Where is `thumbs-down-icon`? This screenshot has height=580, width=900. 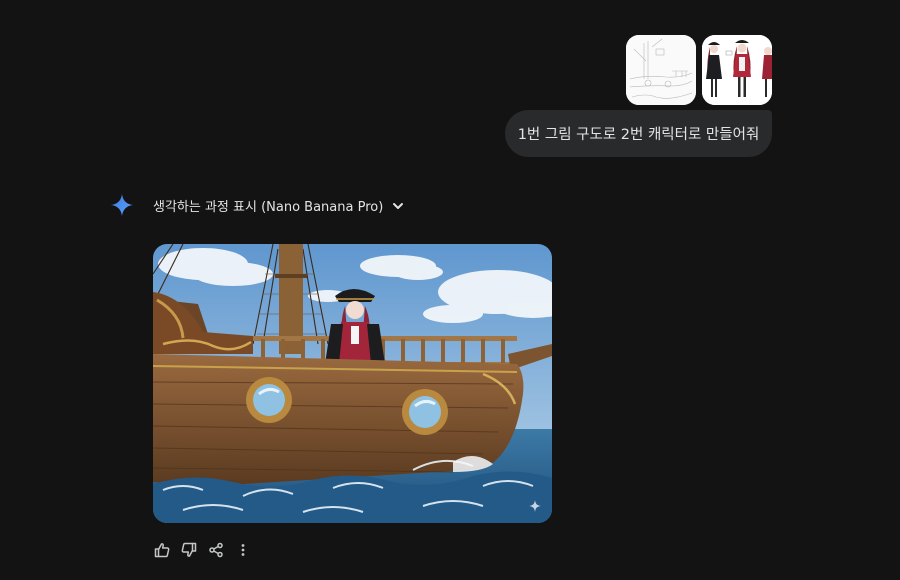
thumbs-down-icon is located at coordinates (189, 550).